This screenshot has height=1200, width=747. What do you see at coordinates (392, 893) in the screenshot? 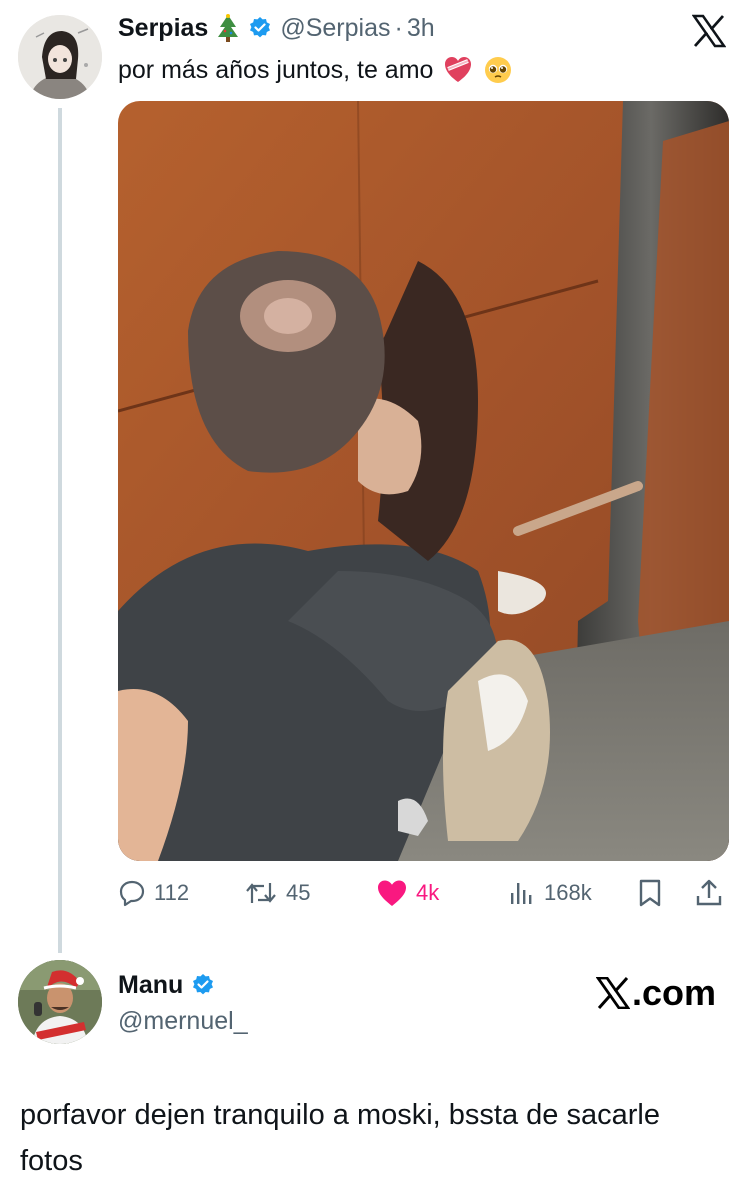
I see `heart-filled-icon` at bounding box center [392, 893].